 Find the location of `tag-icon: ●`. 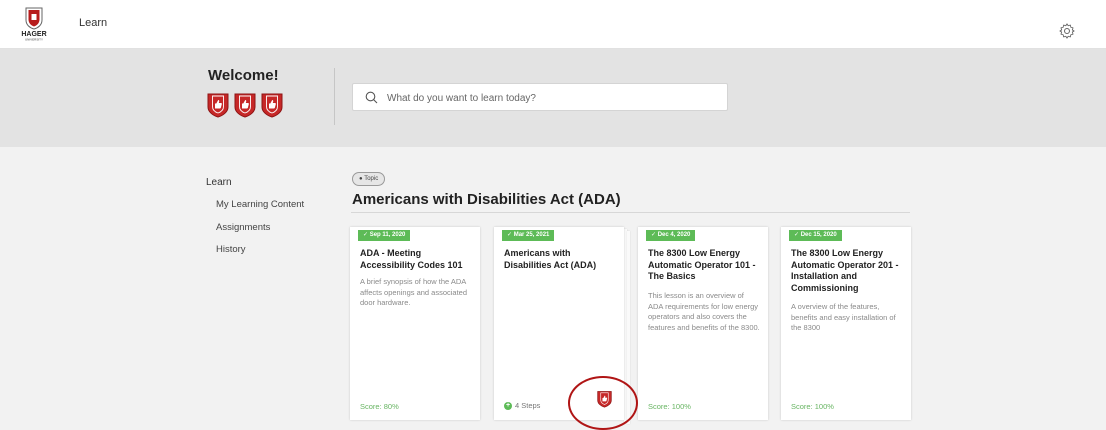

tag-icon: ● is located at coordinates (361, 179).